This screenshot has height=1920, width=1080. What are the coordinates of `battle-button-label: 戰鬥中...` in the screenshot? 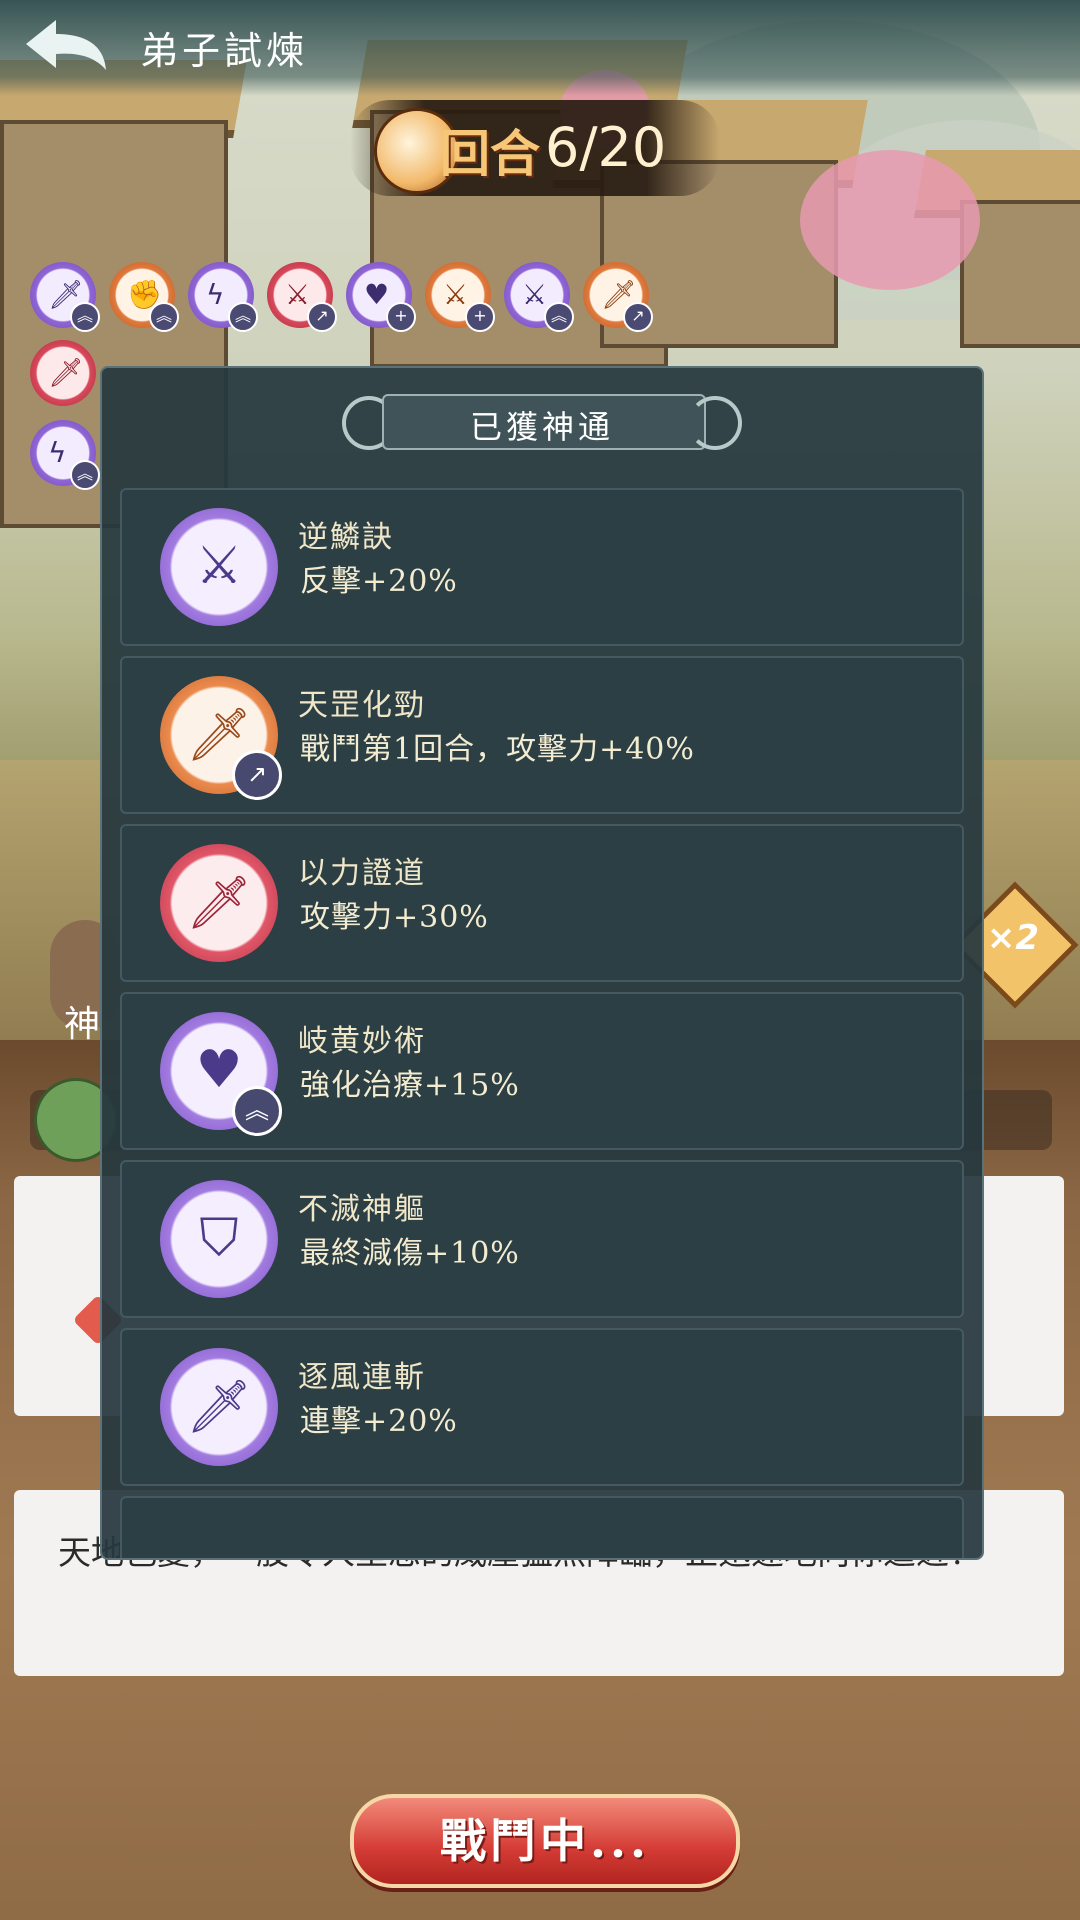 It's located at (545, 1841).